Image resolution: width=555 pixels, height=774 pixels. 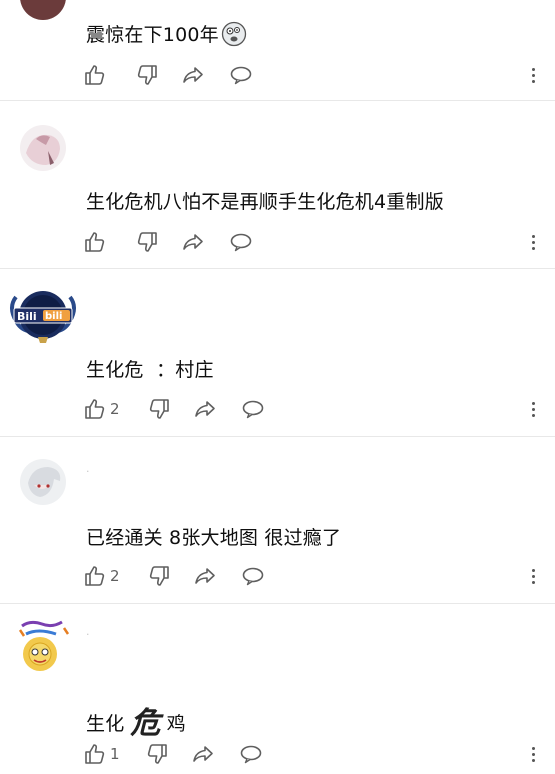 What do you see at coordinates (265, 202) in the screenshot?
I see `comment-text: 生化危机八怕不是再顺手生化危机4重制版` at bounding box center [265, 202].